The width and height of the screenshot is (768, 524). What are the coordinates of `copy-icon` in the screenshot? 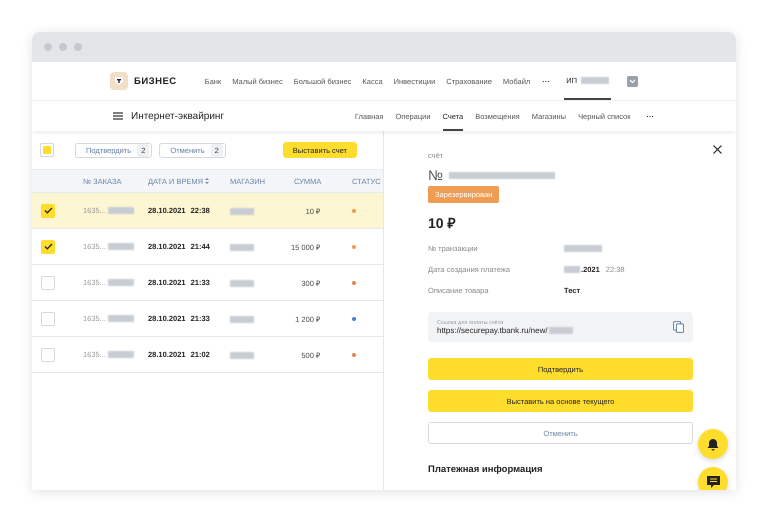 It's located at (678, 327).